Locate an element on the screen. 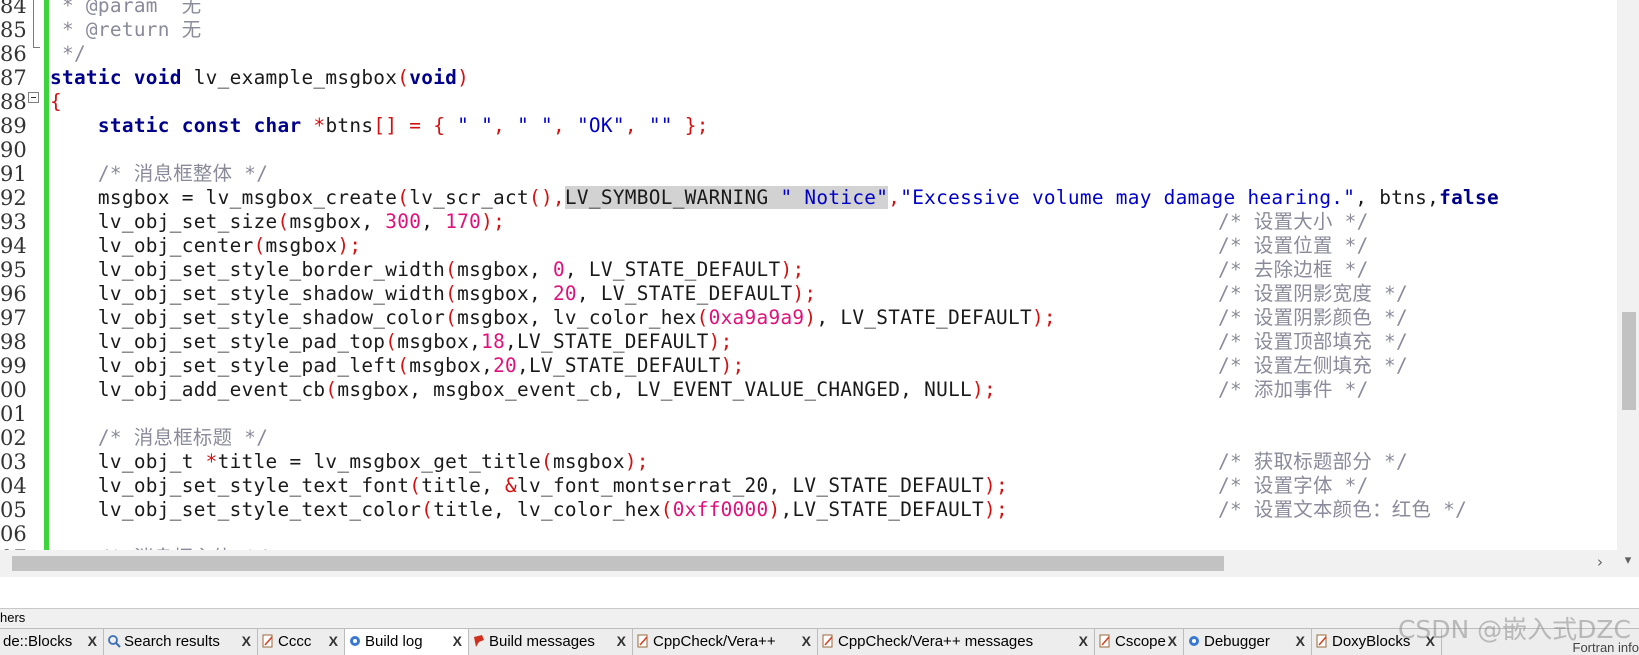 This screenshot has width=1639, height=655. line-number: 84 is located at coordinates (13, 9).